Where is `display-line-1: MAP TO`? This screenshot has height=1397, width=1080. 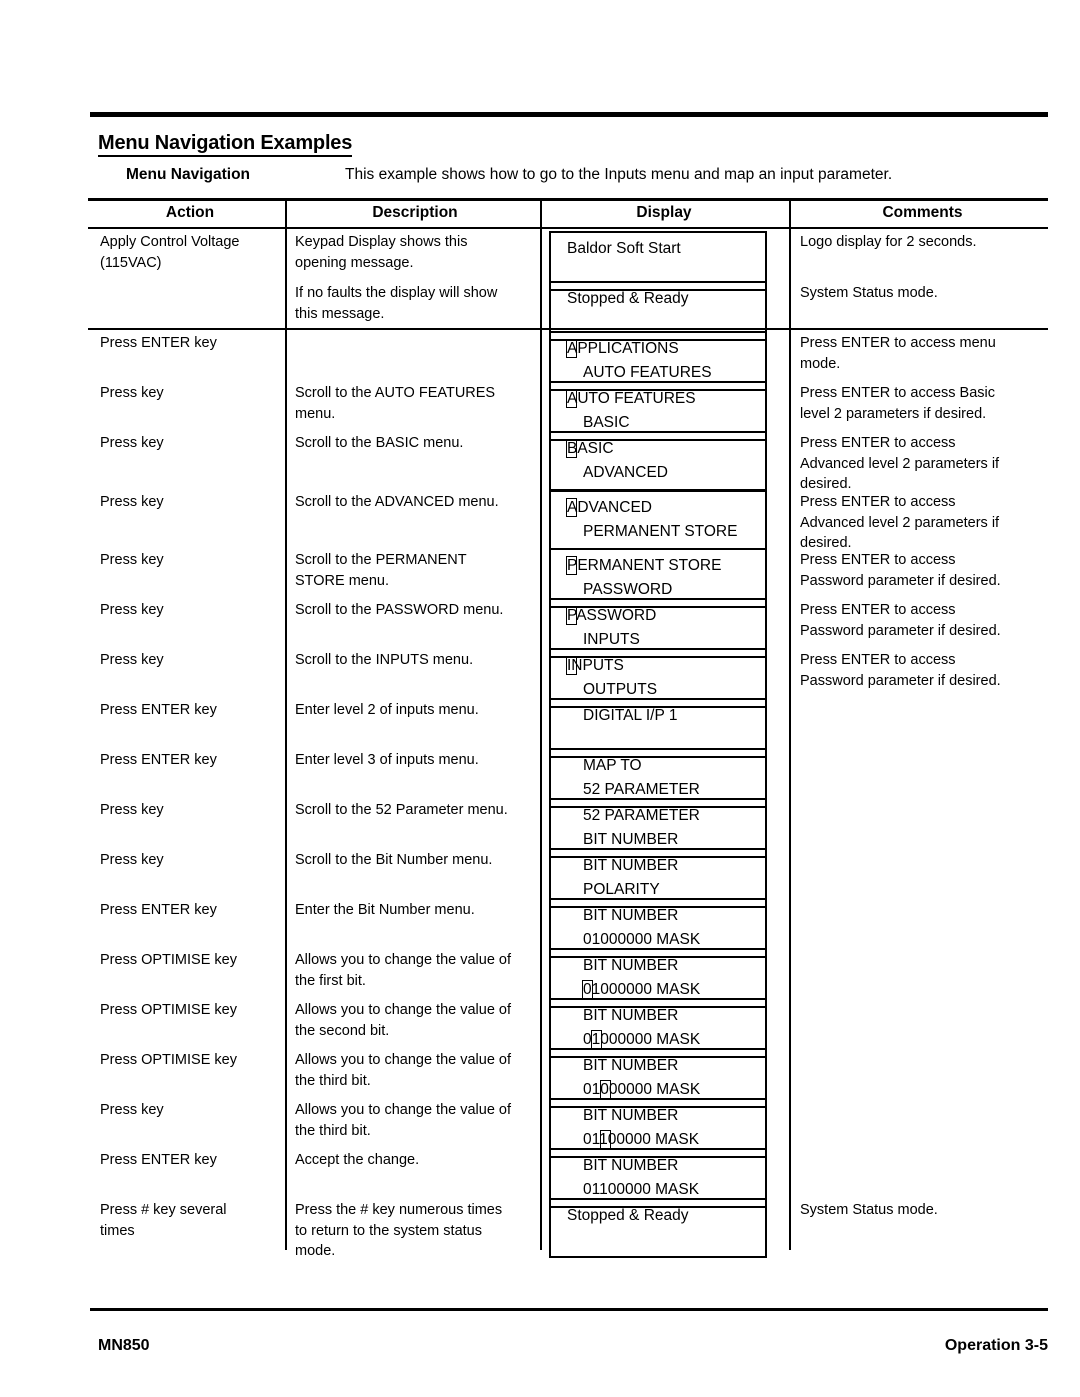
display-line-1: MAP TO is located at coordinates (612, 765).